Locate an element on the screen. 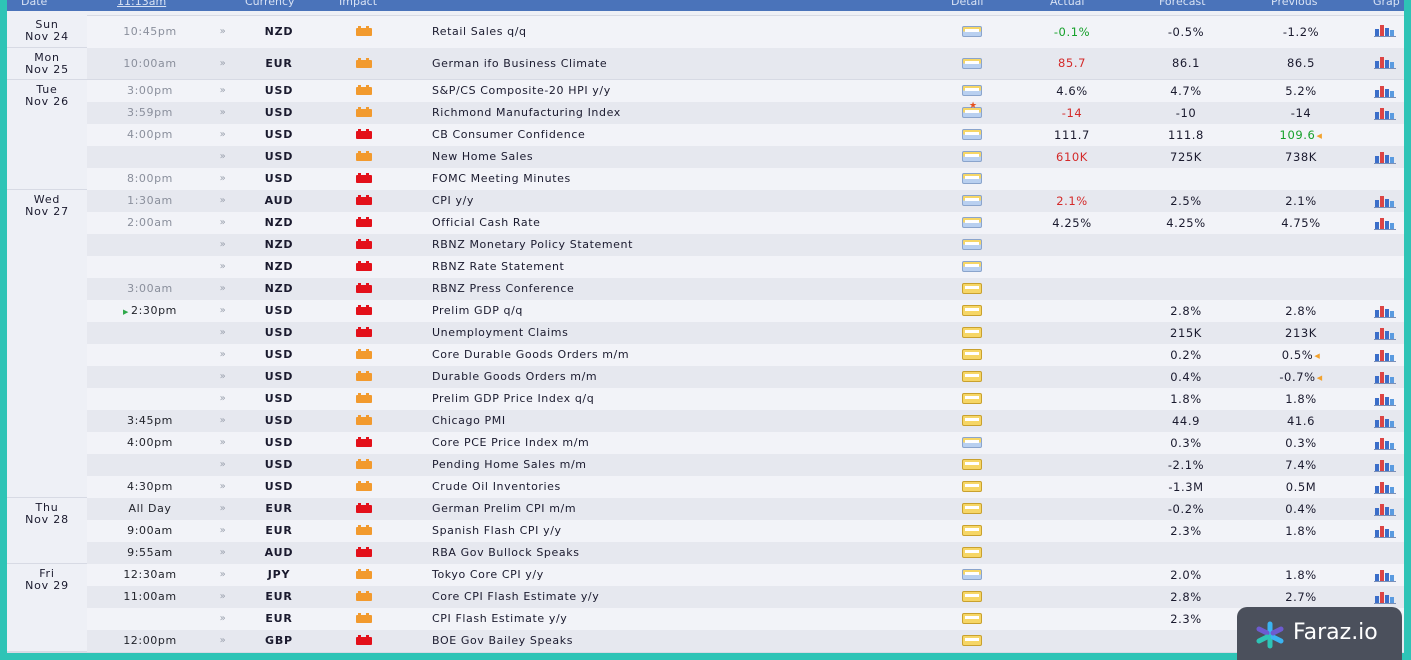 The image size is (1411, 660). table-row: » USD Unemployment Claims 215K 213K is located at coordinates (705, 333).